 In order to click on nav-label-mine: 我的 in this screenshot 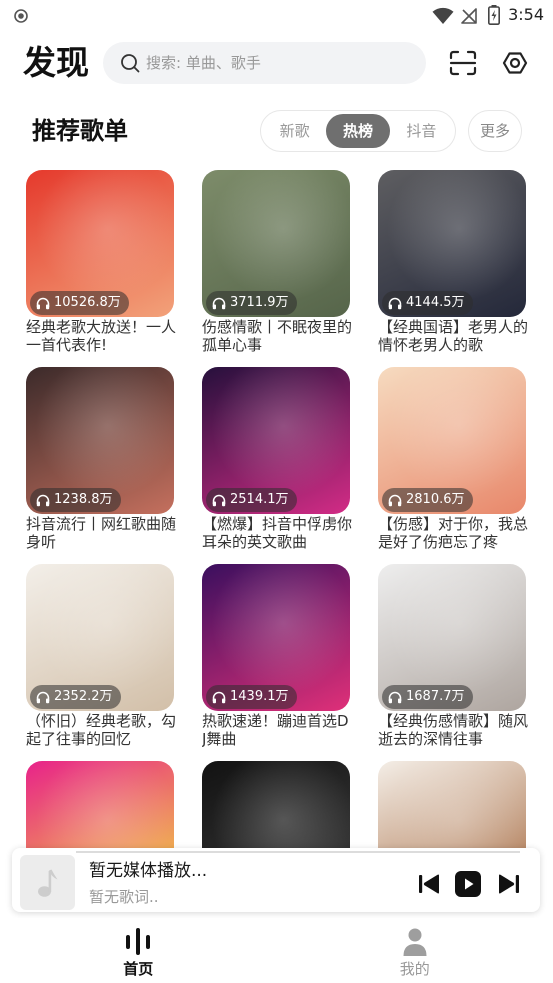, I will do `click(414, 969)`.